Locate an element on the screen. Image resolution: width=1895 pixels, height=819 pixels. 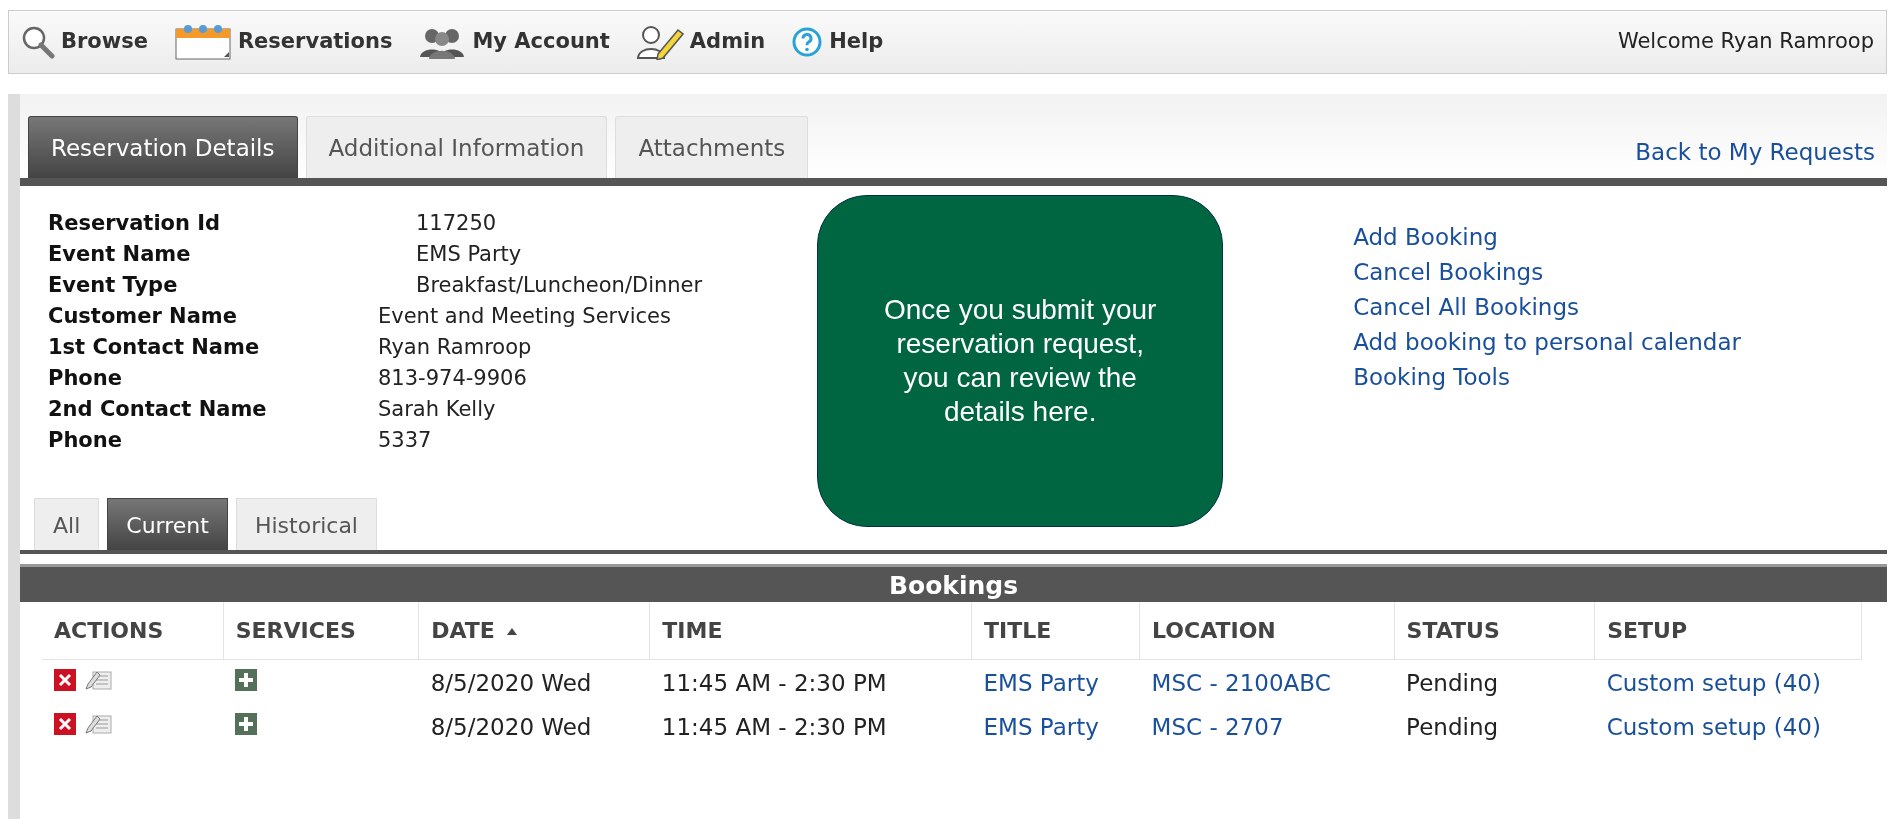
column-header: DATE is located at coordinates (534, 630).